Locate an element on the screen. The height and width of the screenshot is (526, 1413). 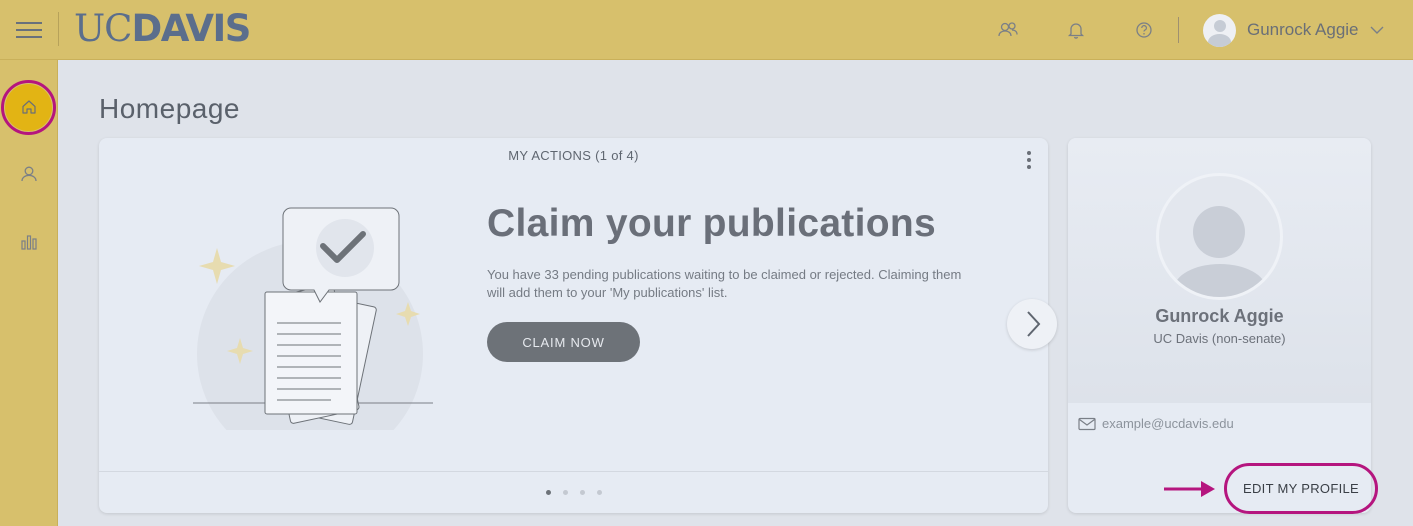
edit-profile-button: EDIT MY PROFILE is located at coordinates (1301, 488).